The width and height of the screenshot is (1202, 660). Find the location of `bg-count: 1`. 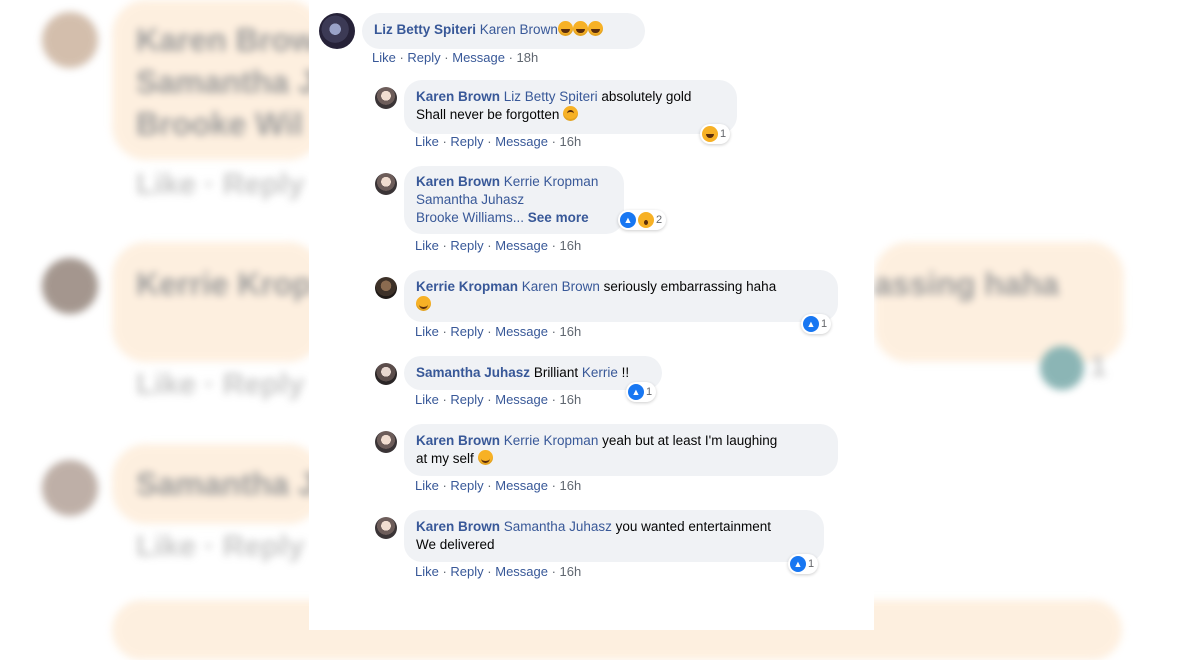

bg-count: 1 is located at coordinates (1098, 366).